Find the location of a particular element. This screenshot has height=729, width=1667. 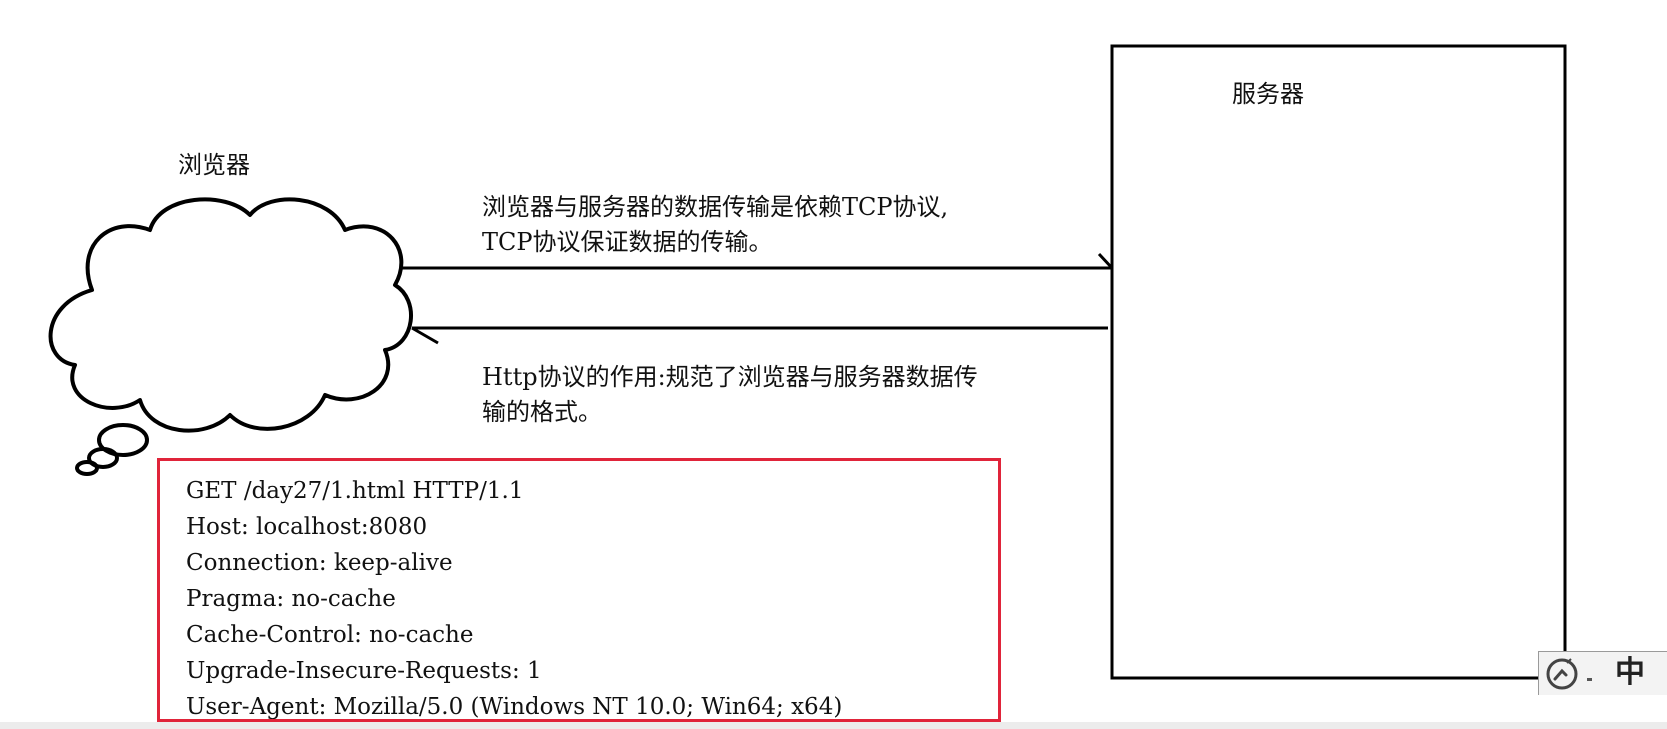

browser-label: 浏览器 is located at coordinates (214, 165).